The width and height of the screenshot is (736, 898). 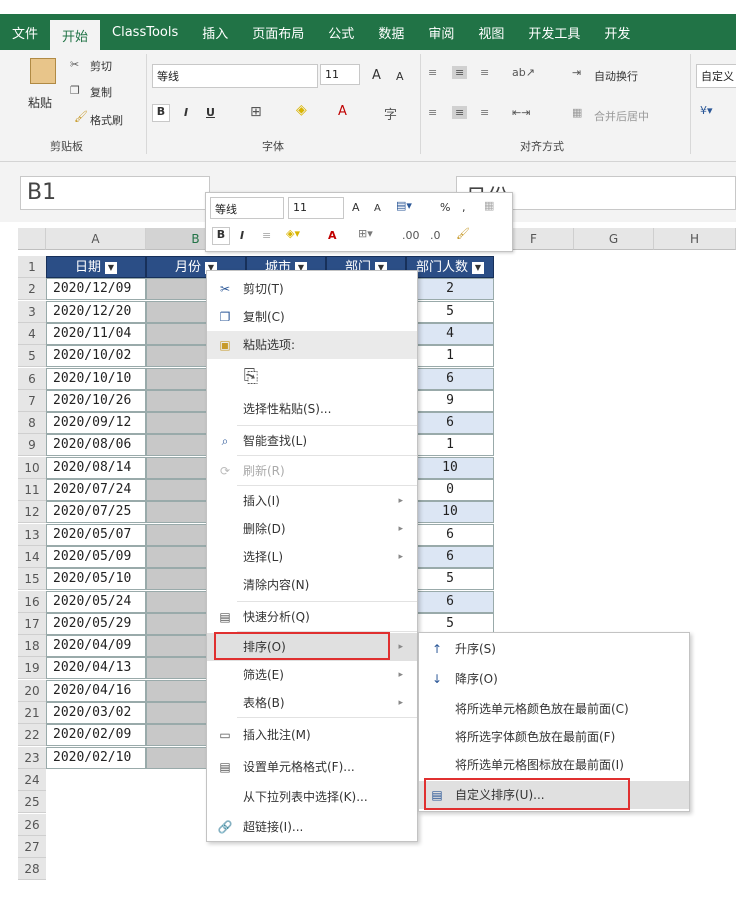 What do you see at coordinates (342, 111) in the screenshot?
I see `font-color-button: A` at bounding box center [342, 111].